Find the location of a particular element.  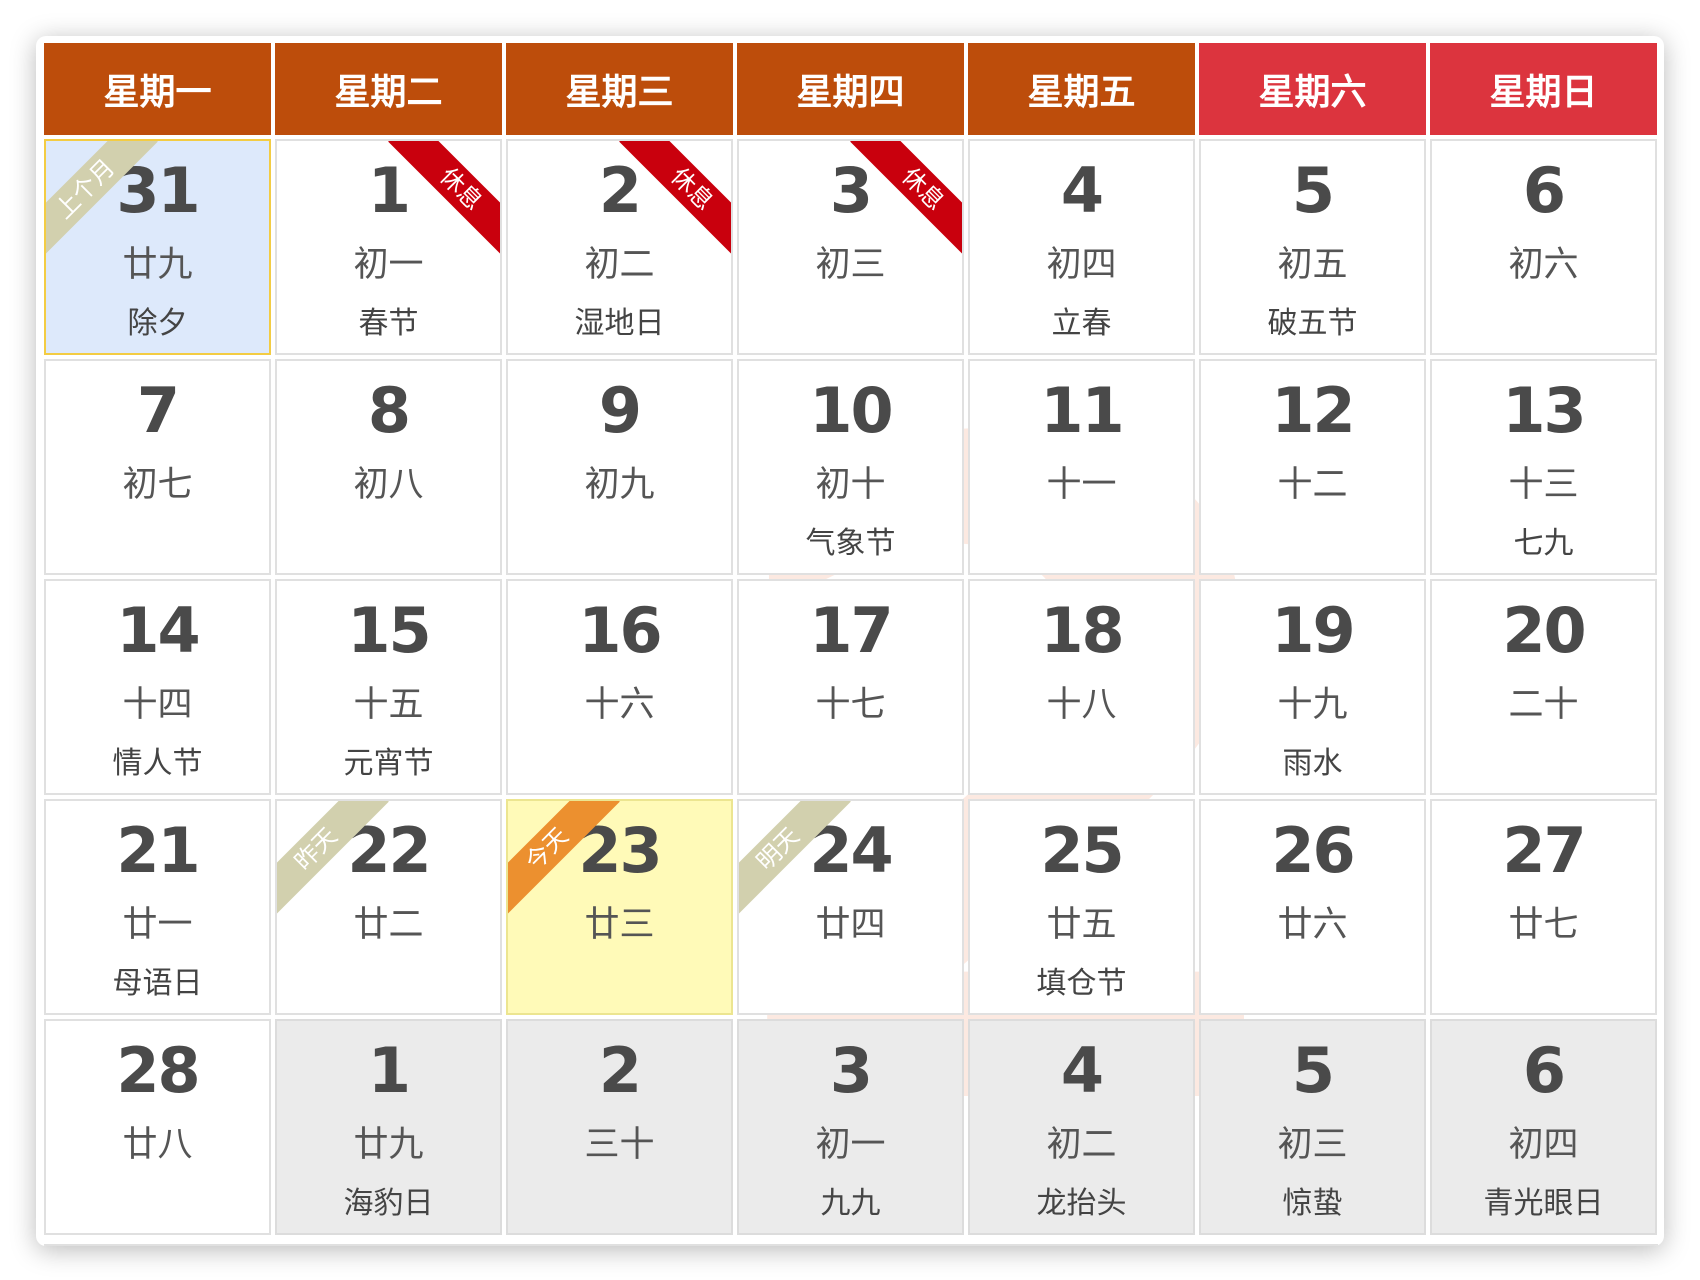

lunar-date: 廿五 is located at coordinates (1081, 925).